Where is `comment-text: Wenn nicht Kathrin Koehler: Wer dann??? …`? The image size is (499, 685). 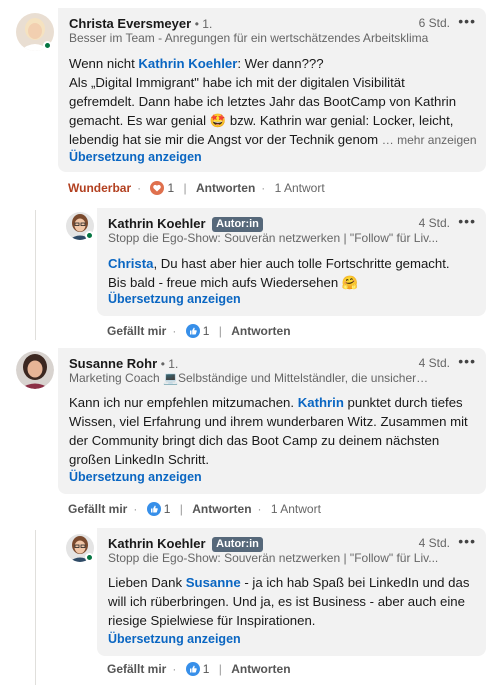
comment-text: Wenn nicht Kathrin Koehler: Wer dann??? … is located at coordinates (273, 101).